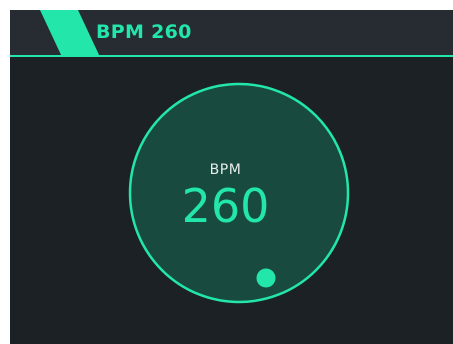  Describe the element at coordinates (225, 206) in the screenshot. I see `bpm-value: 260` at that location.